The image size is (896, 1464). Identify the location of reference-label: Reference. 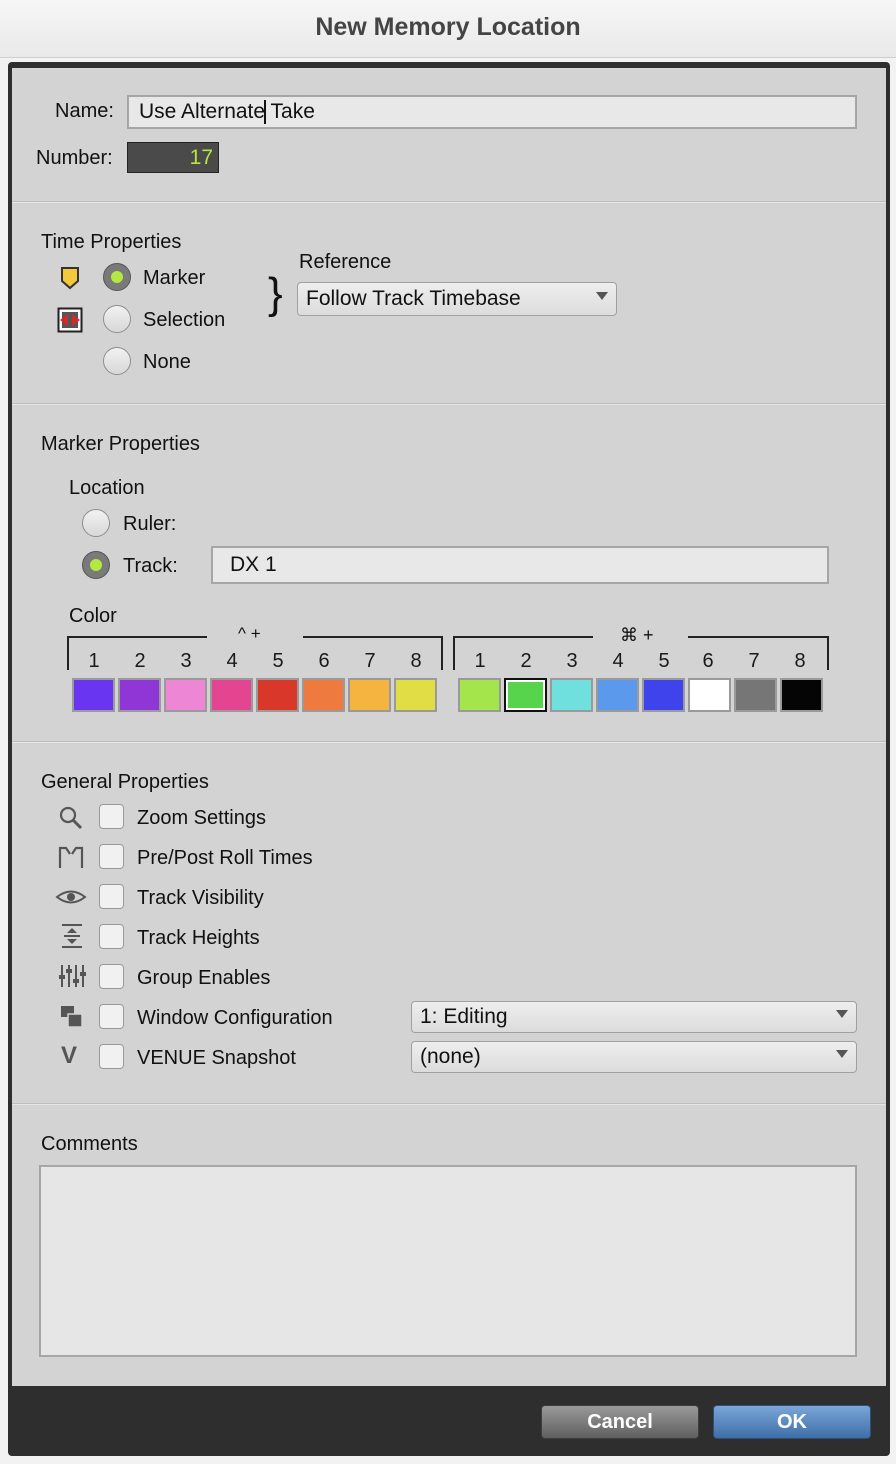
(345, 262).